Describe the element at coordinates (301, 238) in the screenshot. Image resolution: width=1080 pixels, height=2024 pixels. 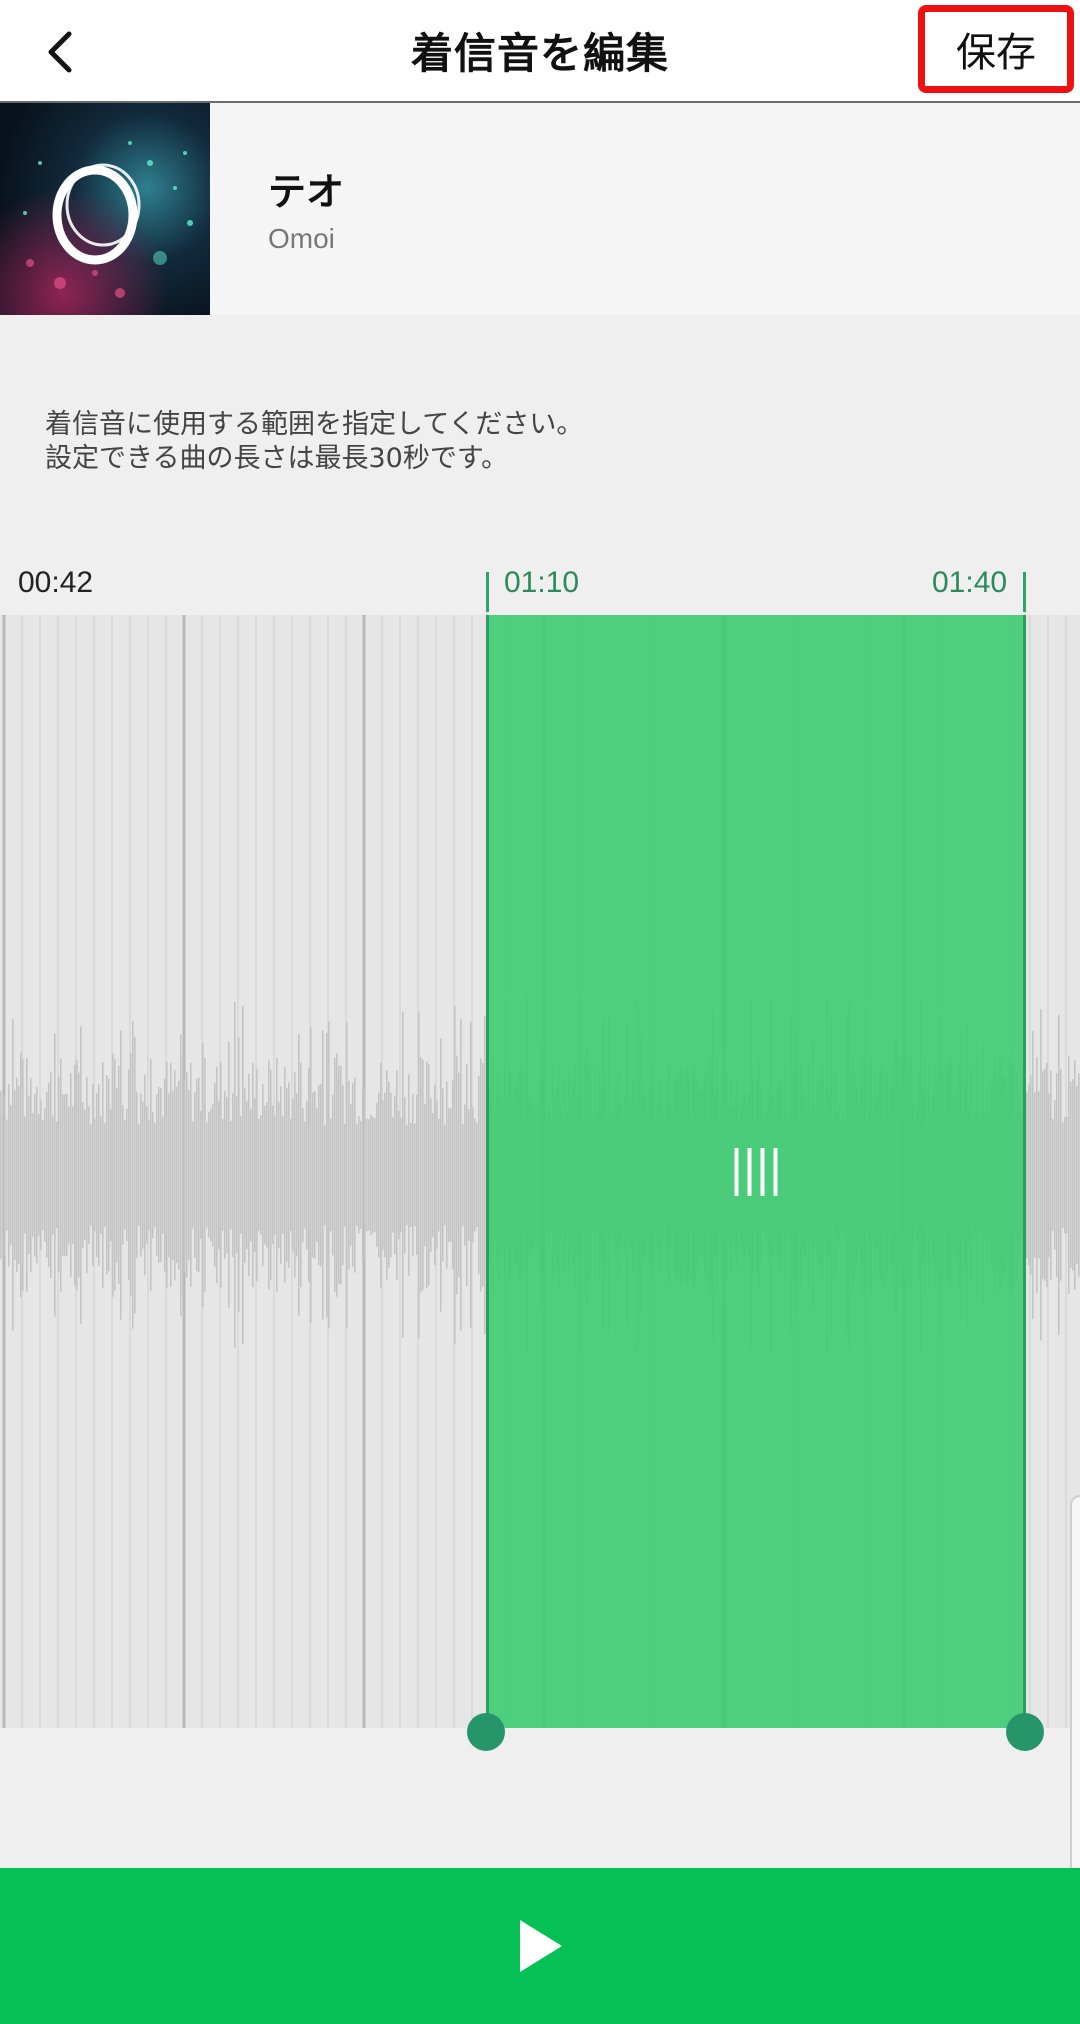
I see `track-artist: Omoi` at that location.